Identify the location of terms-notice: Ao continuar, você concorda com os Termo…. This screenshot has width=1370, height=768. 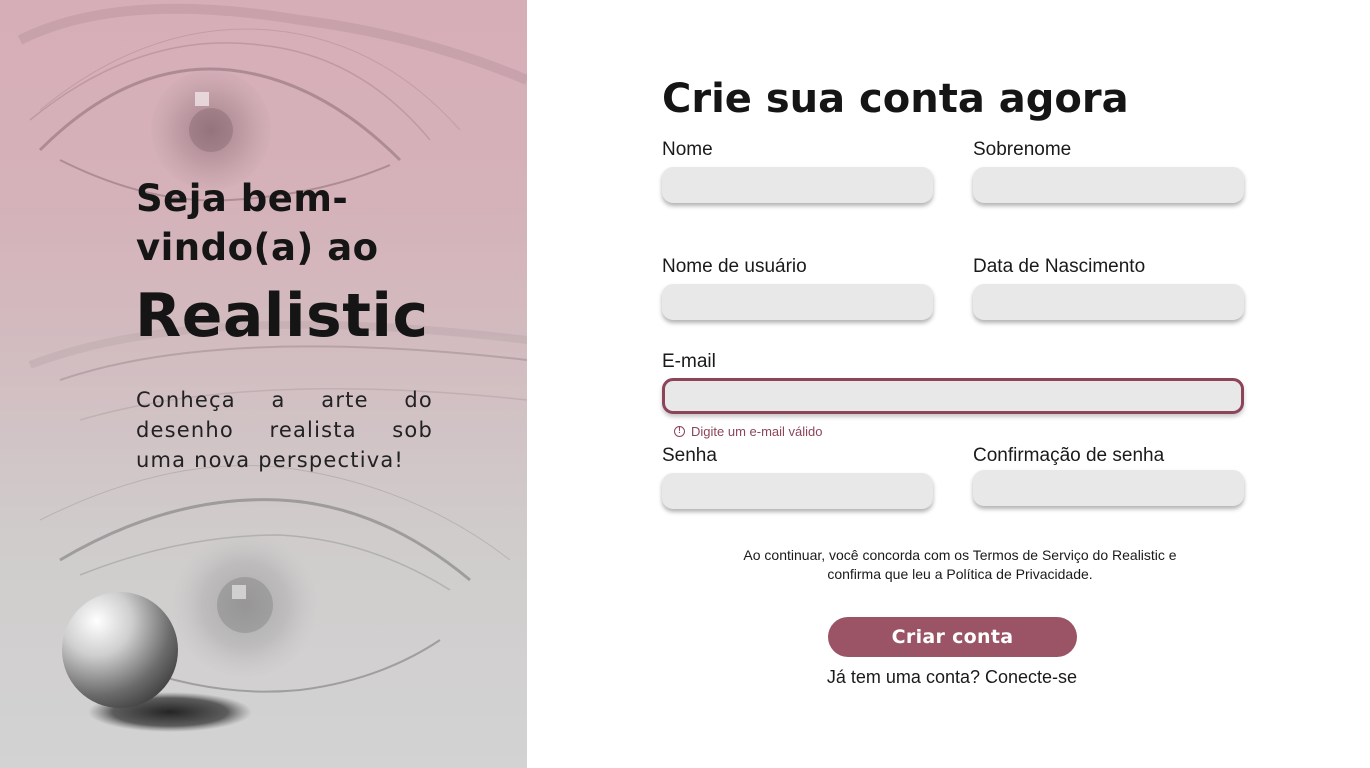
(960, 564).